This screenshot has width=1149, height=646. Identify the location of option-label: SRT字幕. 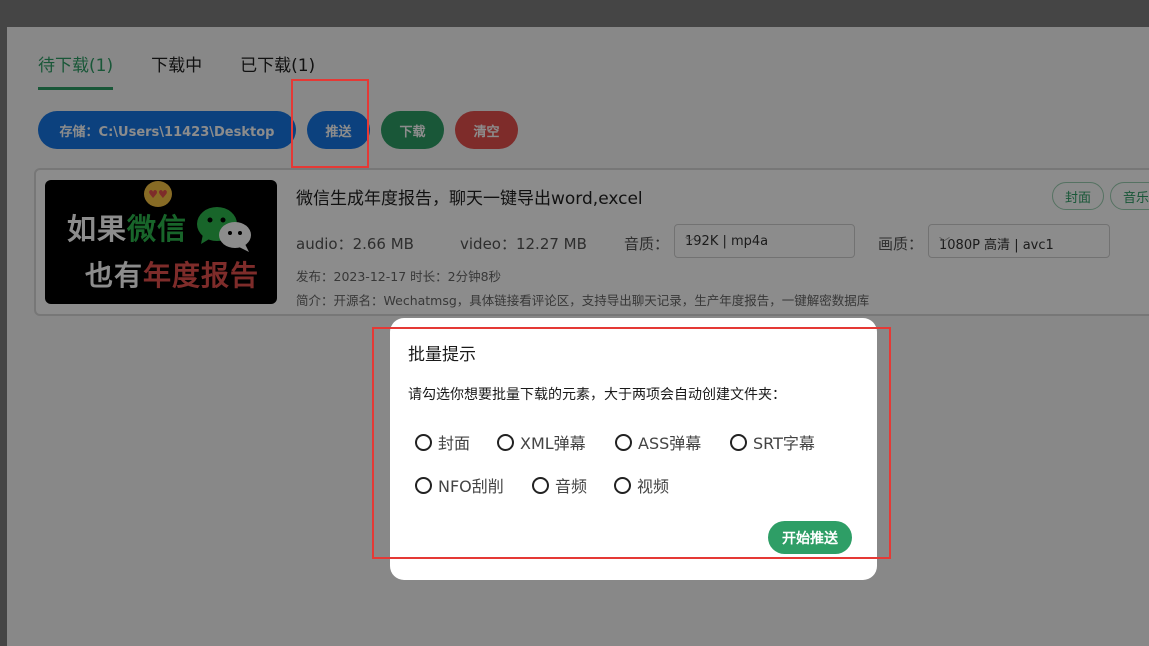
(784, 443).